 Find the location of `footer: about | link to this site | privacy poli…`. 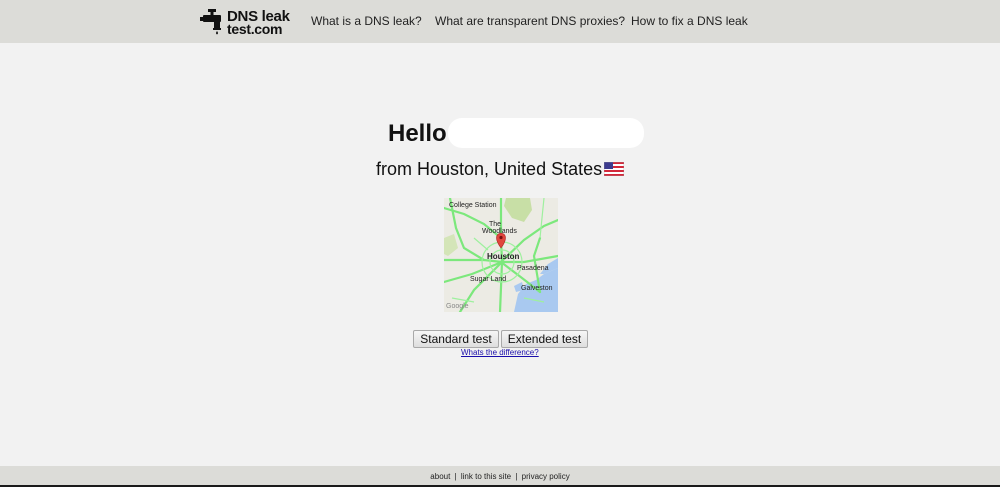

footer: about | link to this site | privacy poli… is located at coordinates (500, 476).